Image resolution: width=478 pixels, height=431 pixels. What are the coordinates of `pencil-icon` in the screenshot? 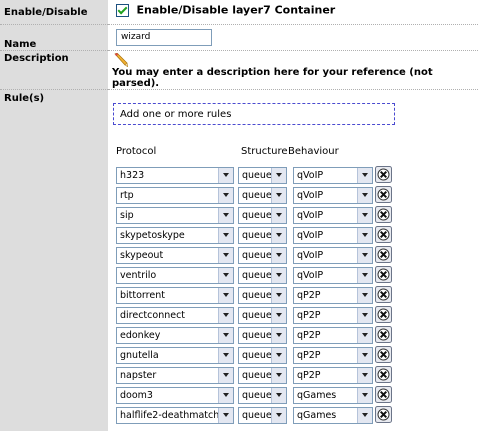 It's located at (120, 59).